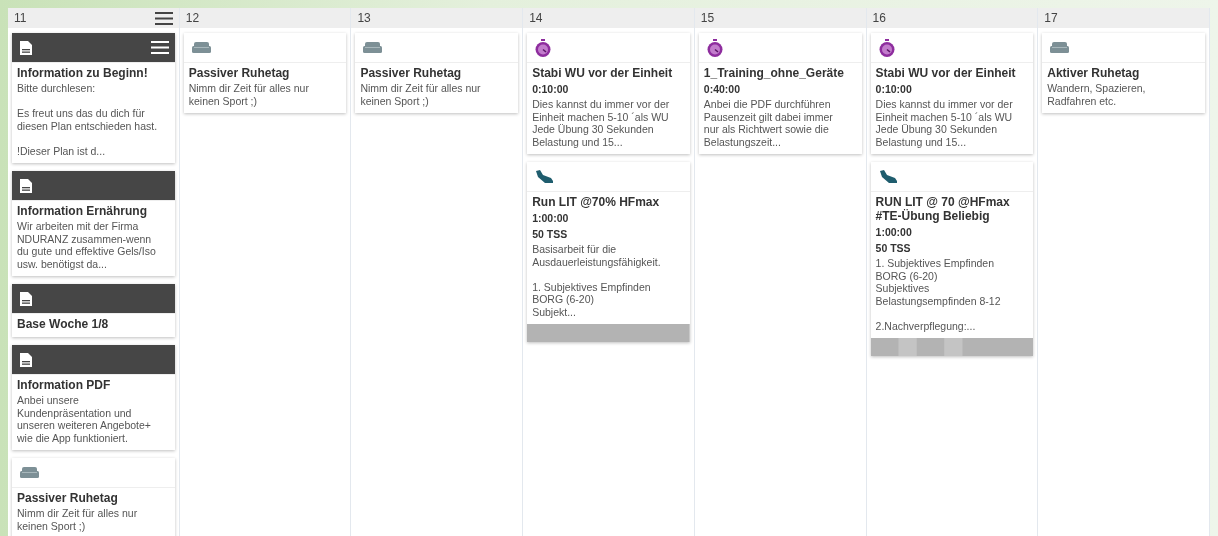  I want to click on card-title: Base Woche 1/8, so click(63, 324).